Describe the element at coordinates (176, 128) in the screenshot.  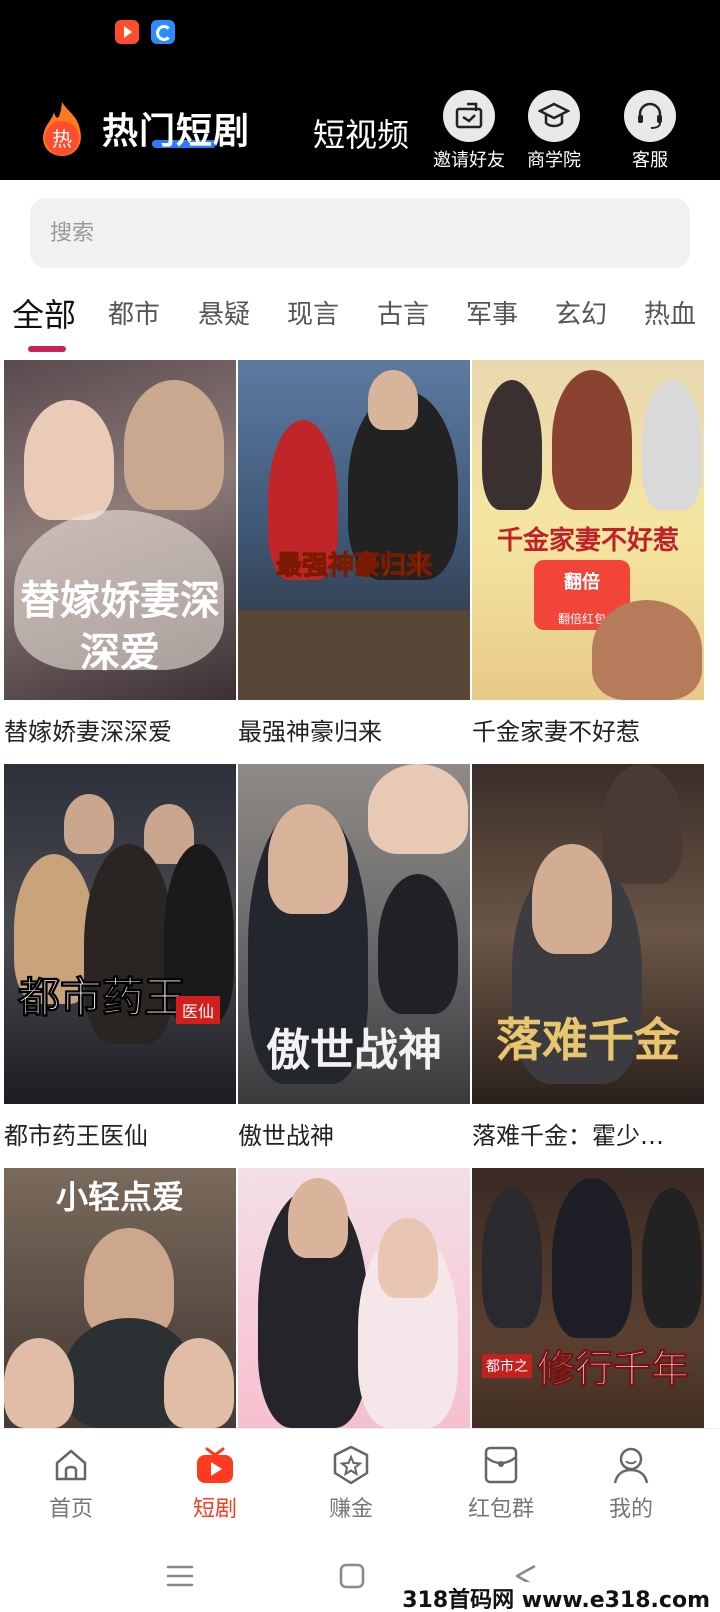
I see `app-title: 热门短剧` at that location.